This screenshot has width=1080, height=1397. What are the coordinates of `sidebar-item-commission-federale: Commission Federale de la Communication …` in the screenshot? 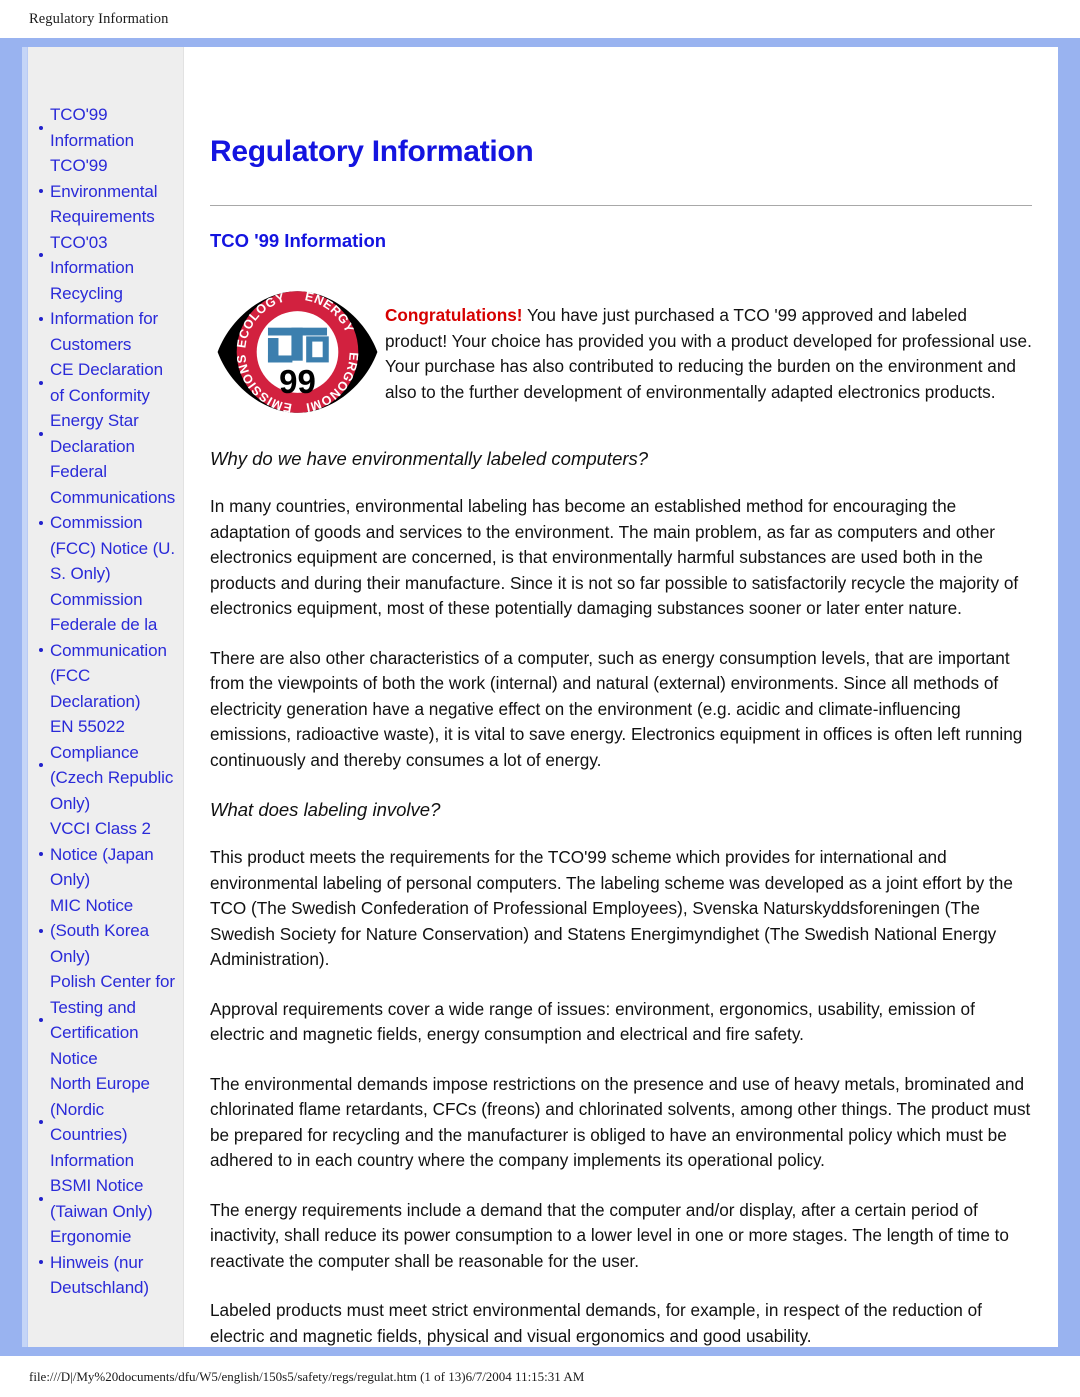 It's located at (107, 651).